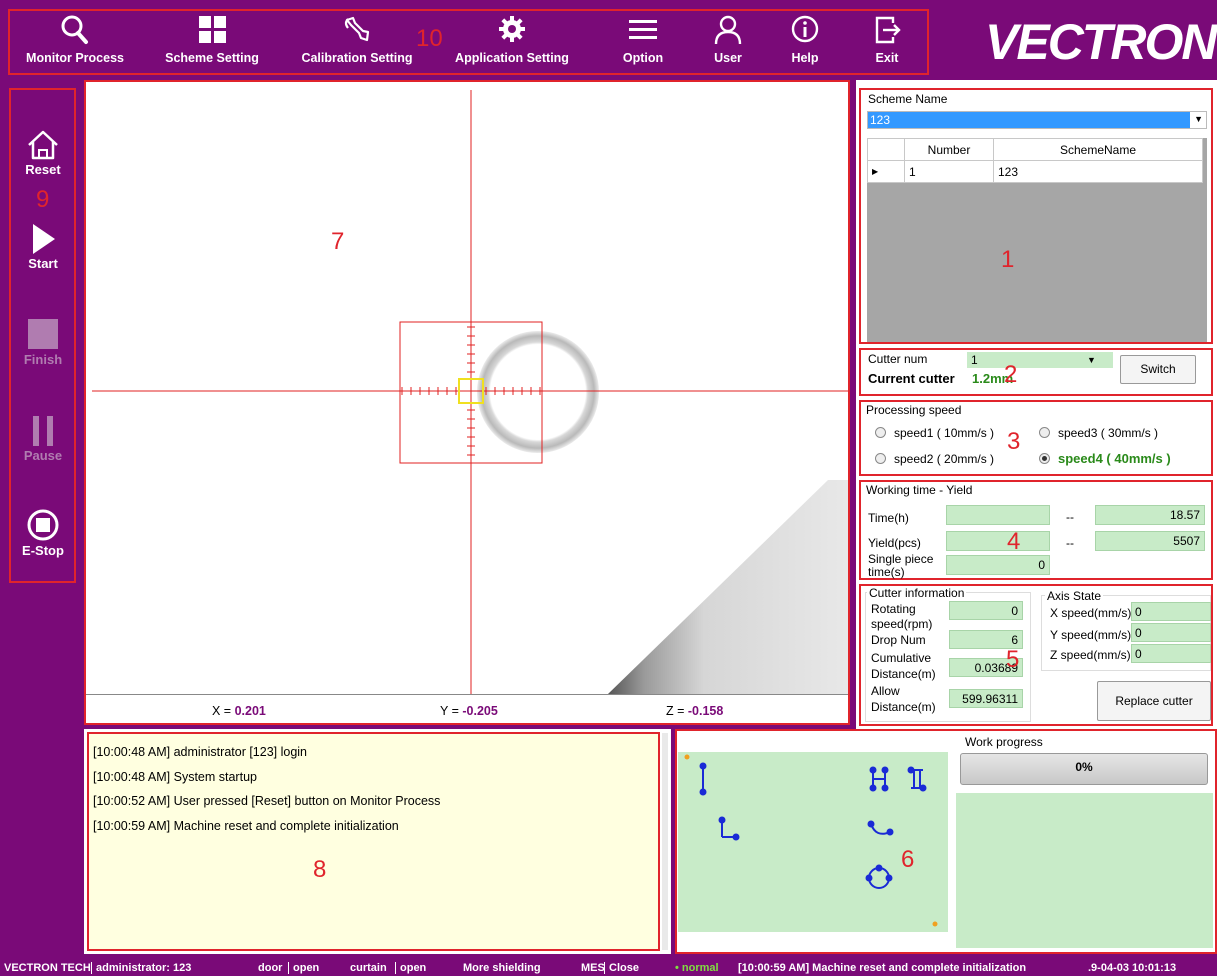  Describe the element at coordinates (888, 30) in the screenshot. I see `exit-icon` at that location.